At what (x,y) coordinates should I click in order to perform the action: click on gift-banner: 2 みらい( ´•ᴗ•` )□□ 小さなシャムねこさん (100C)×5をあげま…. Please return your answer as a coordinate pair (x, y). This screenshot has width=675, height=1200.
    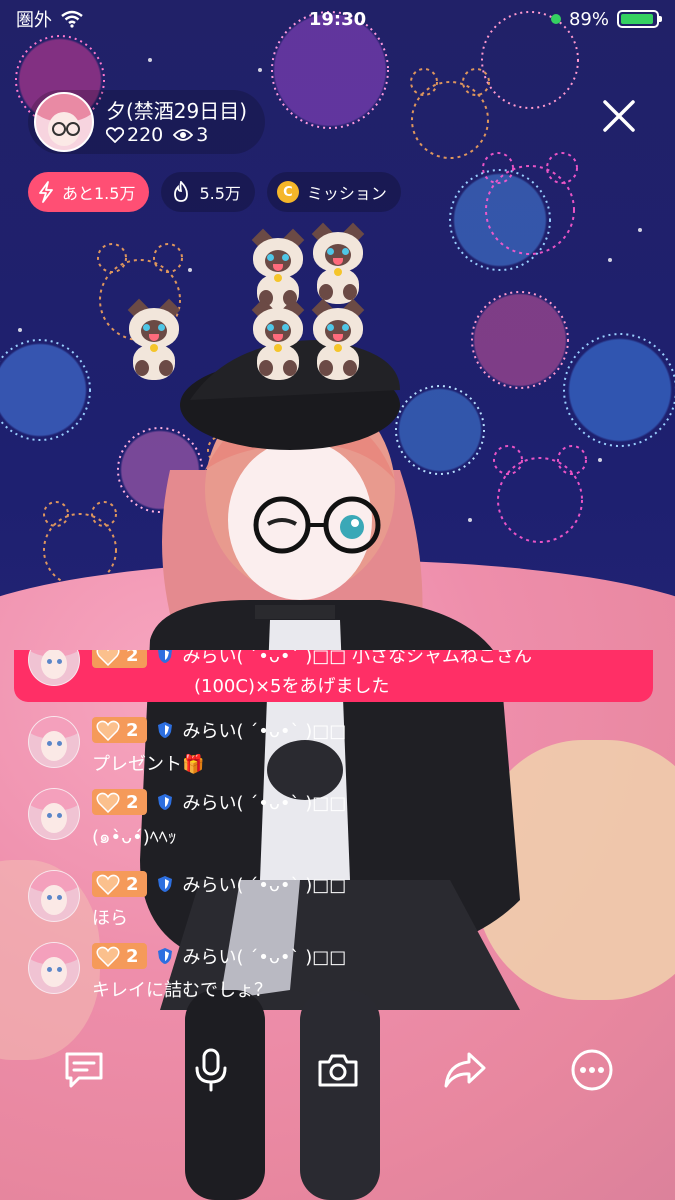
    Looking at the image, I should click on (333, 676).